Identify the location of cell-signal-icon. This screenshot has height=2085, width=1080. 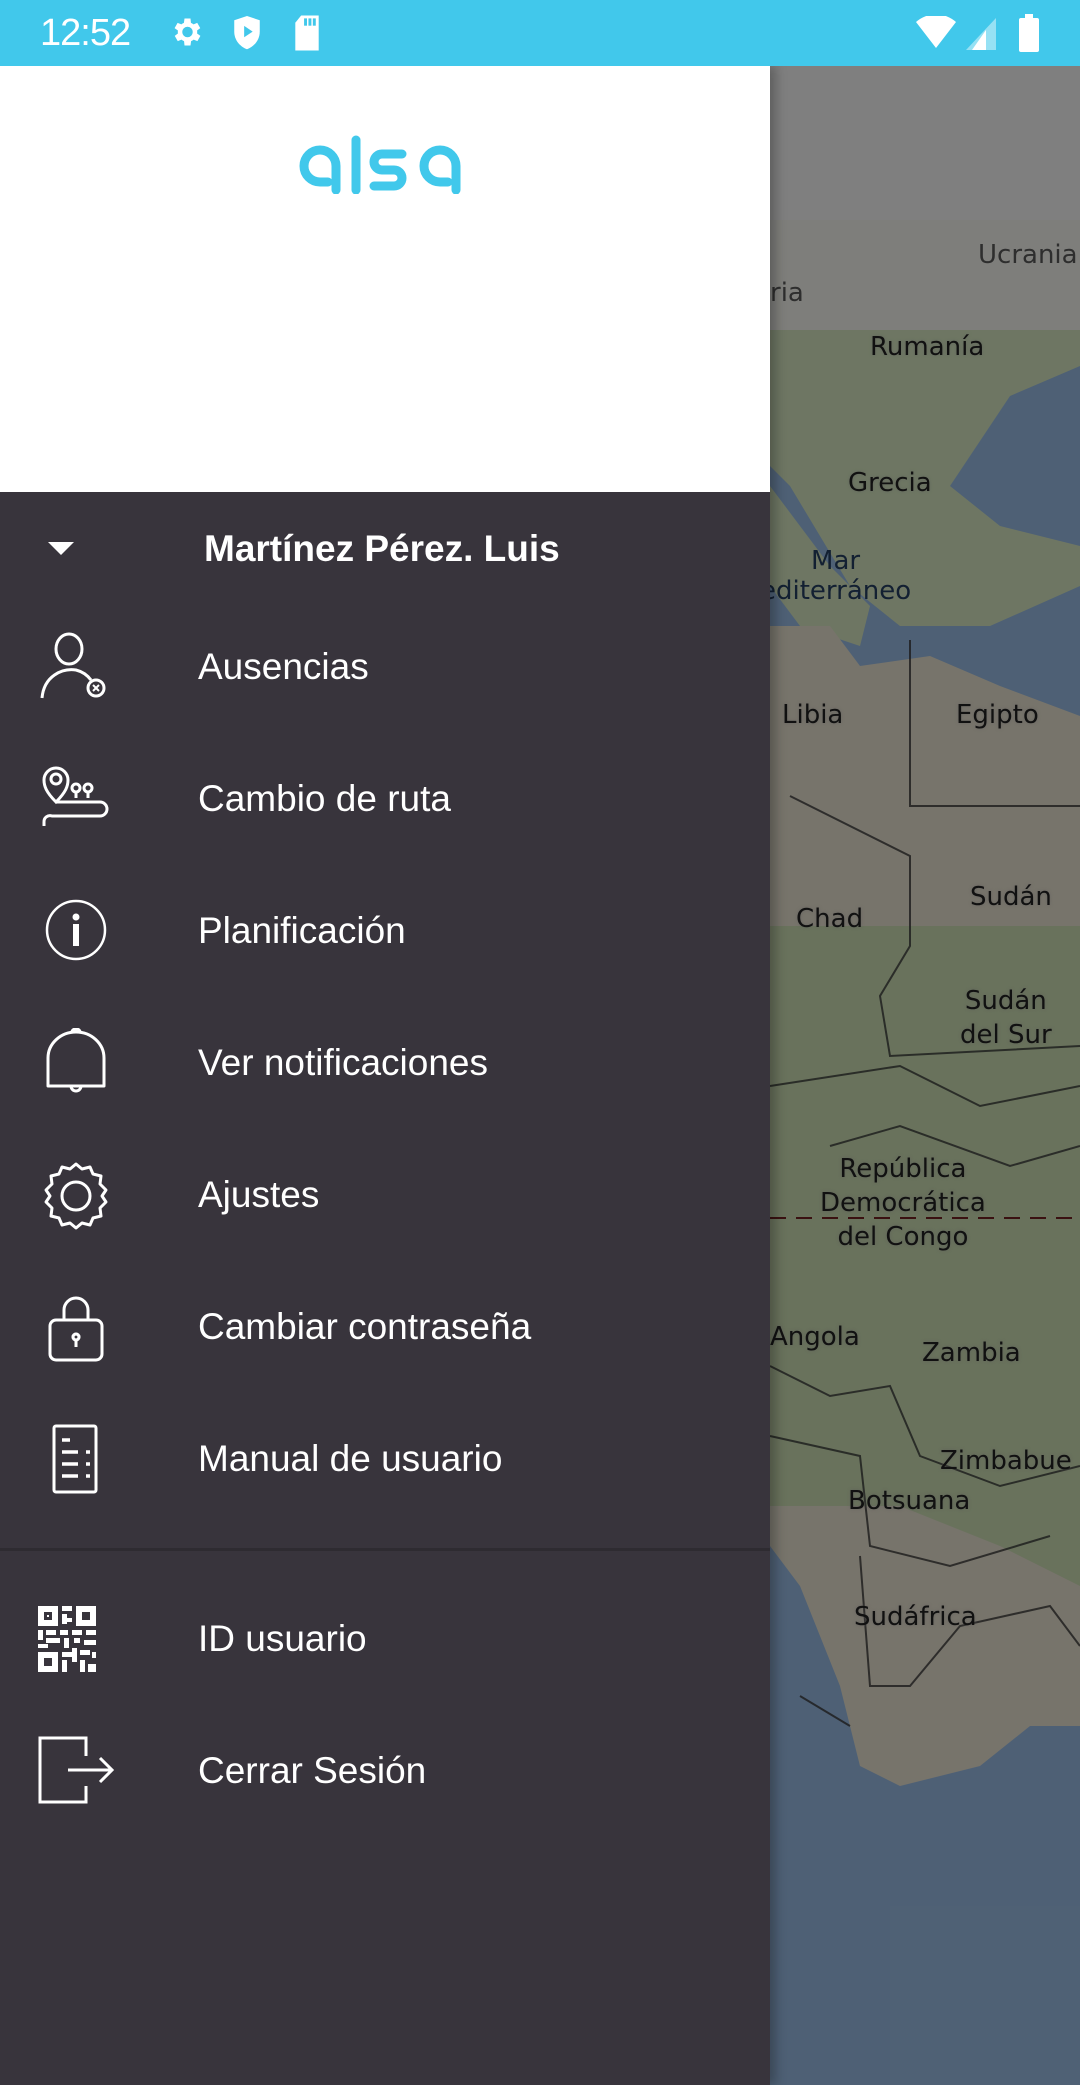
(981, 35).